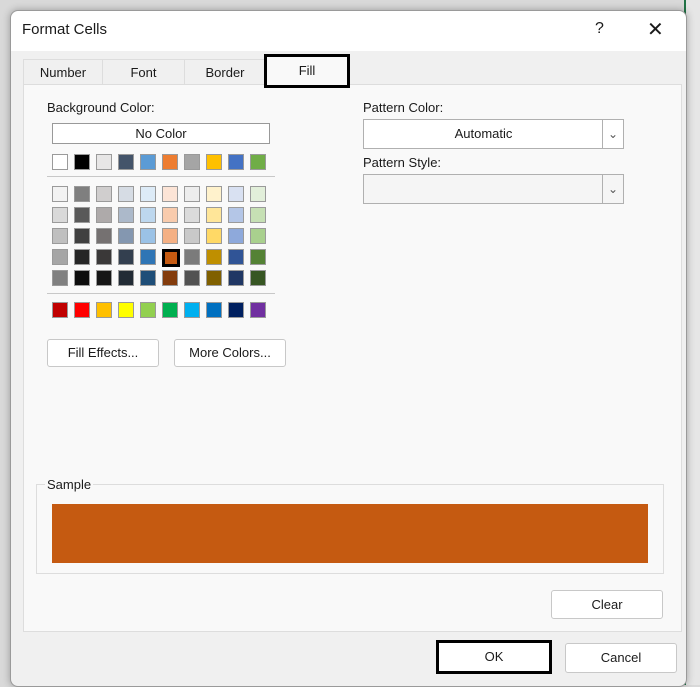 The height and width of the screenshot is (687, 700). Describe the element at coordinates (493, 189) in the screenshot. I see `pattern-style-select: ⌄` at that location.